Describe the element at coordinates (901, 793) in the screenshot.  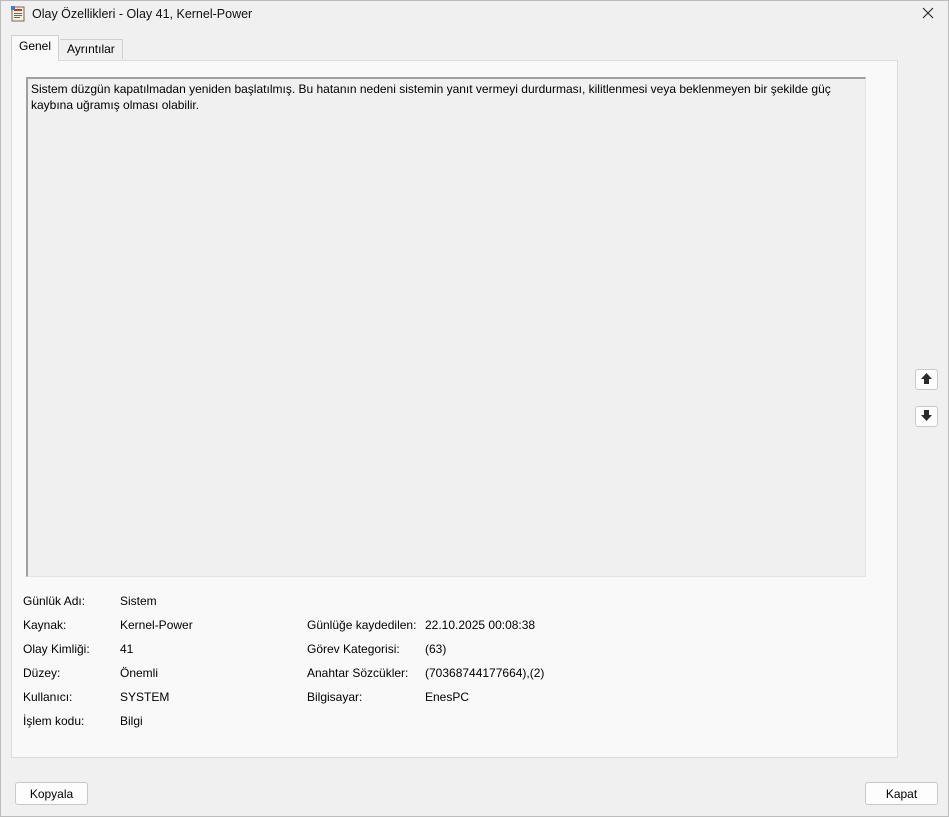
I see `close-button: Kapat` at that location.